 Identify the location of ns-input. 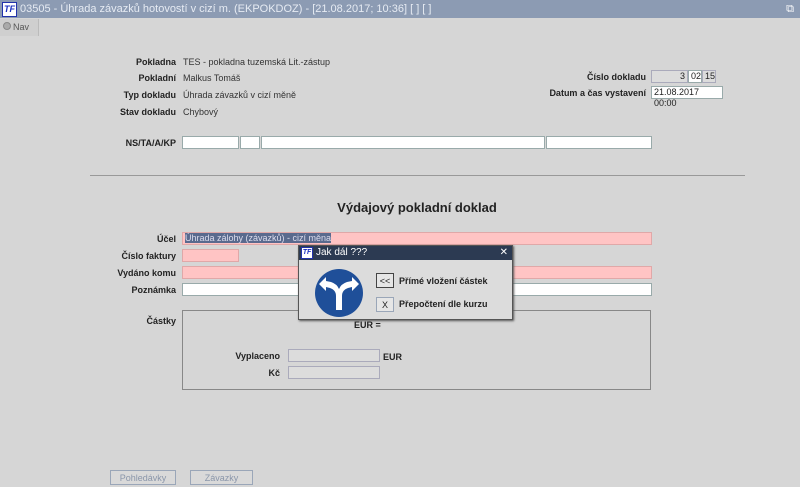
(210, 142).